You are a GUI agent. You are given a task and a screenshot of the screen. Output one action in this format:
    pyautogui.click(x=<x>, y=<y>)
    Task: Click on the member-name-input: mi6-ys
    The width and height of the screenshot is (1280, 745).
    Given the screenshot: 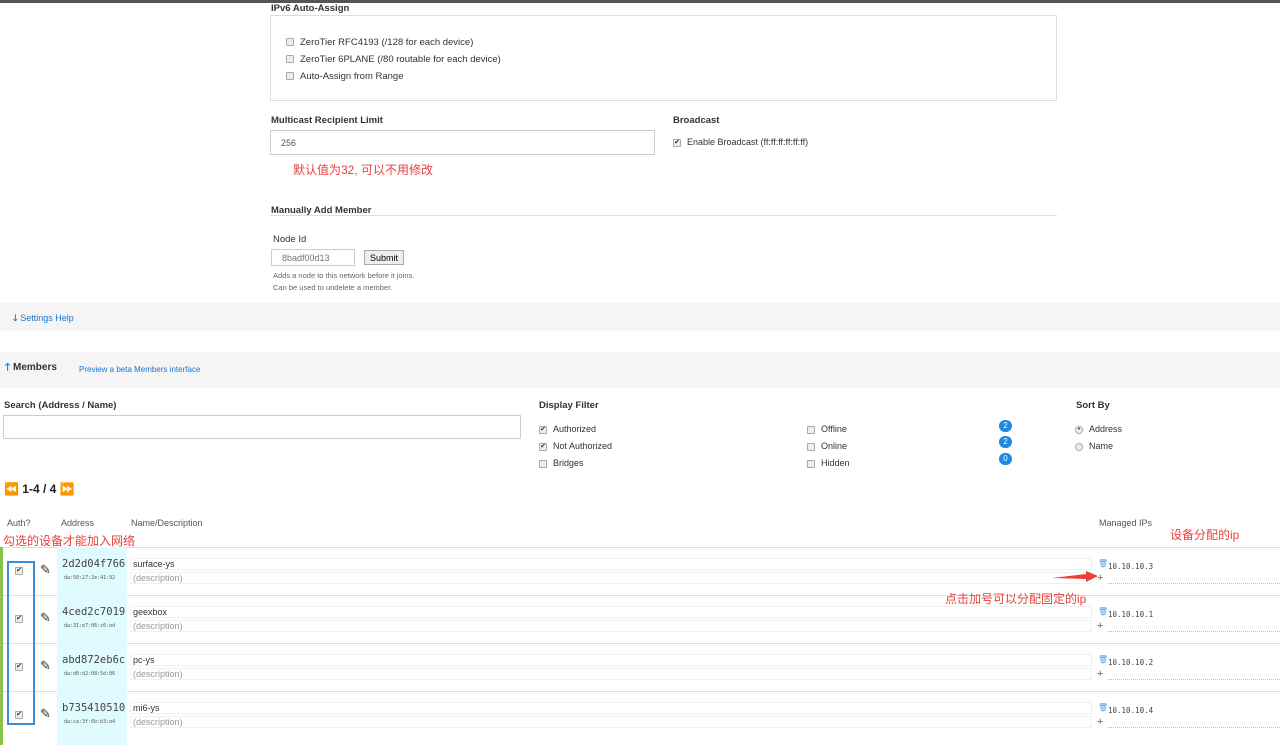 What is the action you would take?
    pyautogui.click(x=611, y=708)
    